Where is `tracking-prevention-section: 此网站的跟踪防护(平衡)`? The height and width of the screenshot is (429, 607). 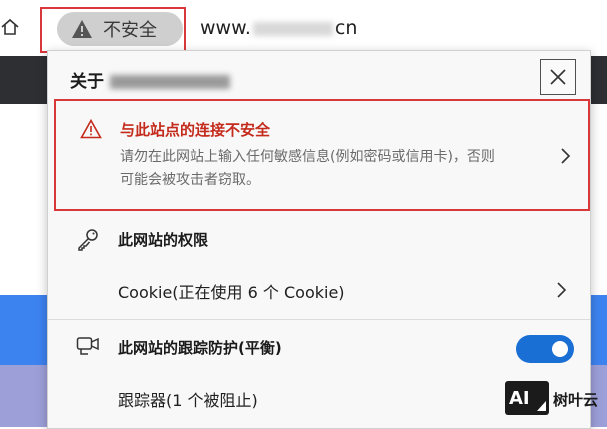 tracking-prevention-section: 此网站的跟踪防护(平衡) is located at coordinates (319, 346).